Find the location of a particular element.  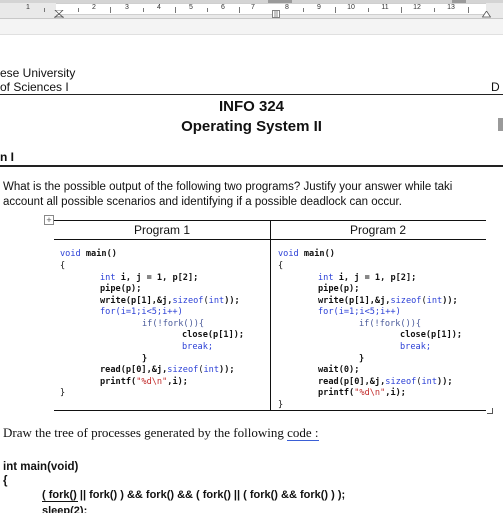

ruler-number: 7 is located at coordinates (253, 7).